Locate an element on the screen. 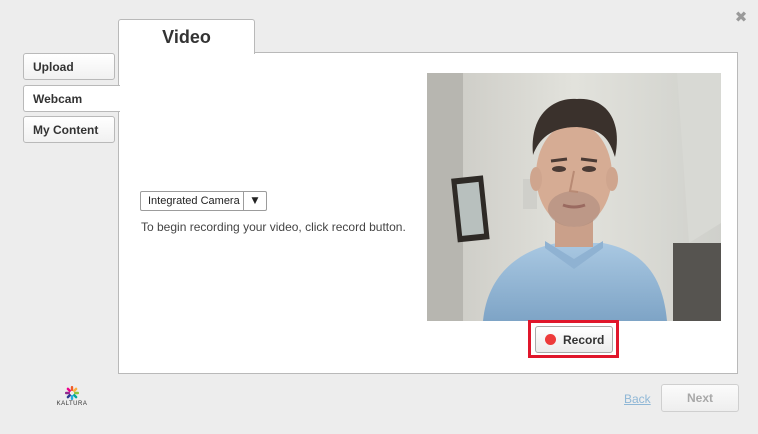 This screenshot has width=758, height=434. camera-select: Integrated Camera ▼ is located at coordinates (203, 201).